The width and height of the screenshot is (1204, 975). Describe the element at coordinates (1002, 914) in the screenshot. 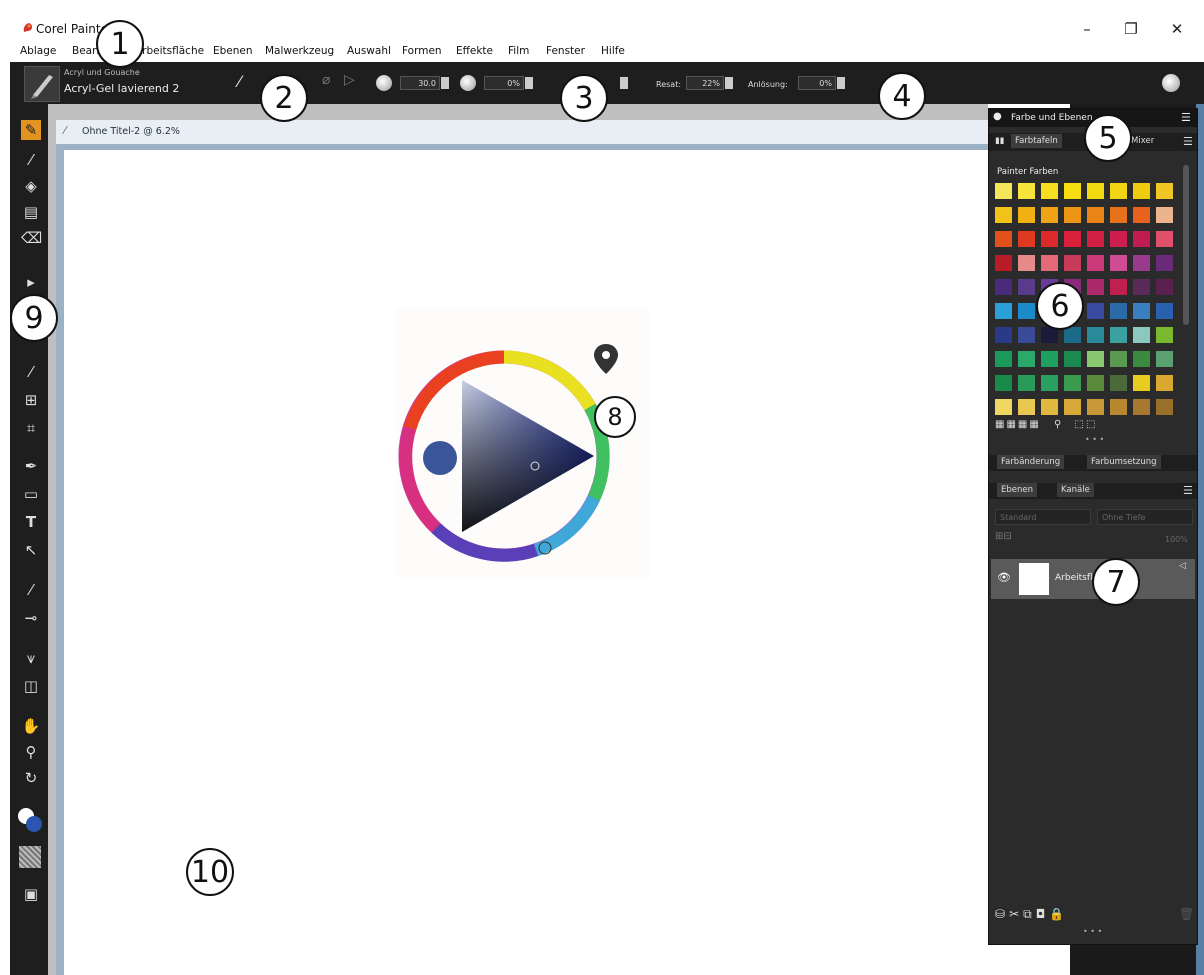

I see `new-layer-icon: ⛁` at that location.